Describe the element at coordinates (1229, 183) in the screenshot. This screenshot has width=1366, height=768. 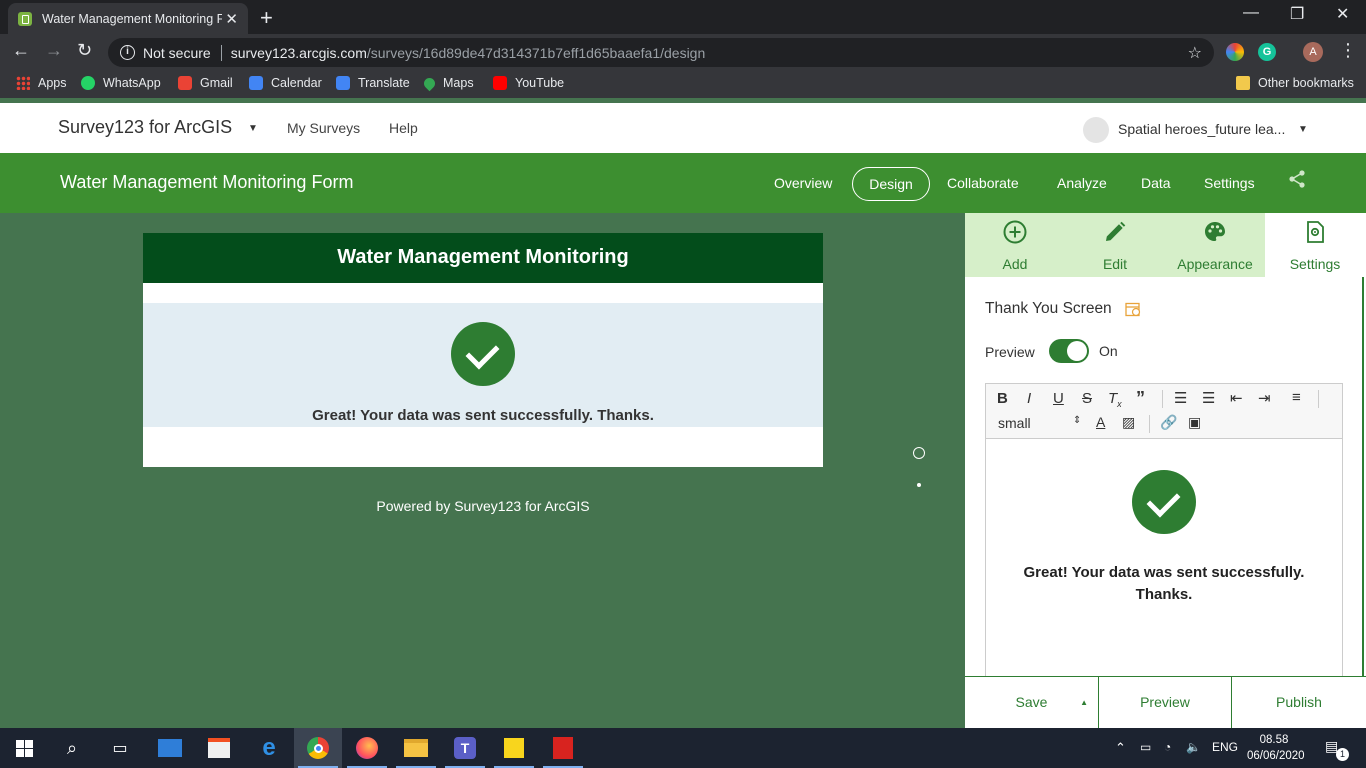
I see `tab-settings: Settings` at that location.